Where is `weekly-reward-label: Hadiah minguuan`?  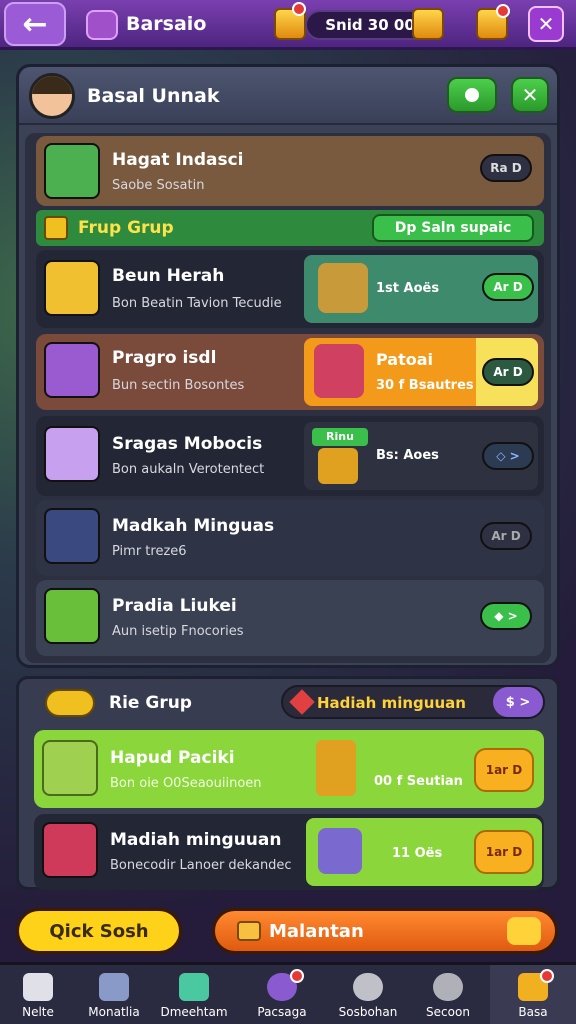
weekly-reward-label: Hadiah minguuan is located at coordinates (391, 703).